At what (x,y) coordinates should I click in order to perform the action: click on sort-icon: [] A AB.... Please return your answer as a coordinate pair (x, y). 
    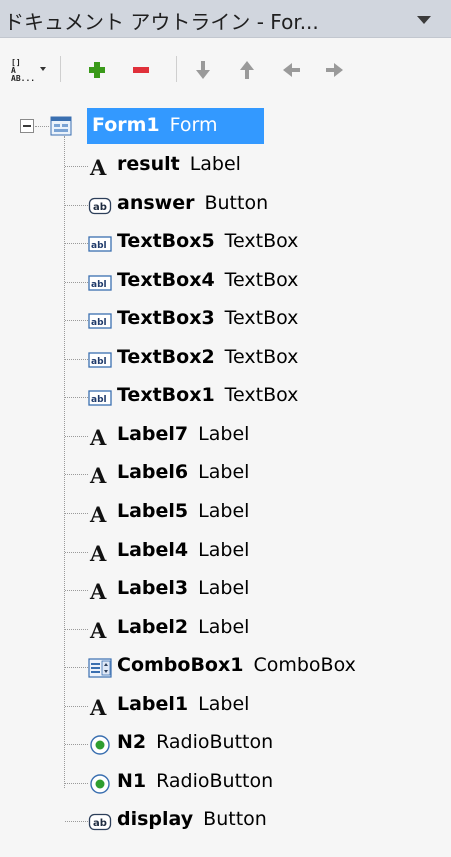
    Looking at the image, I should click on (29, 70).